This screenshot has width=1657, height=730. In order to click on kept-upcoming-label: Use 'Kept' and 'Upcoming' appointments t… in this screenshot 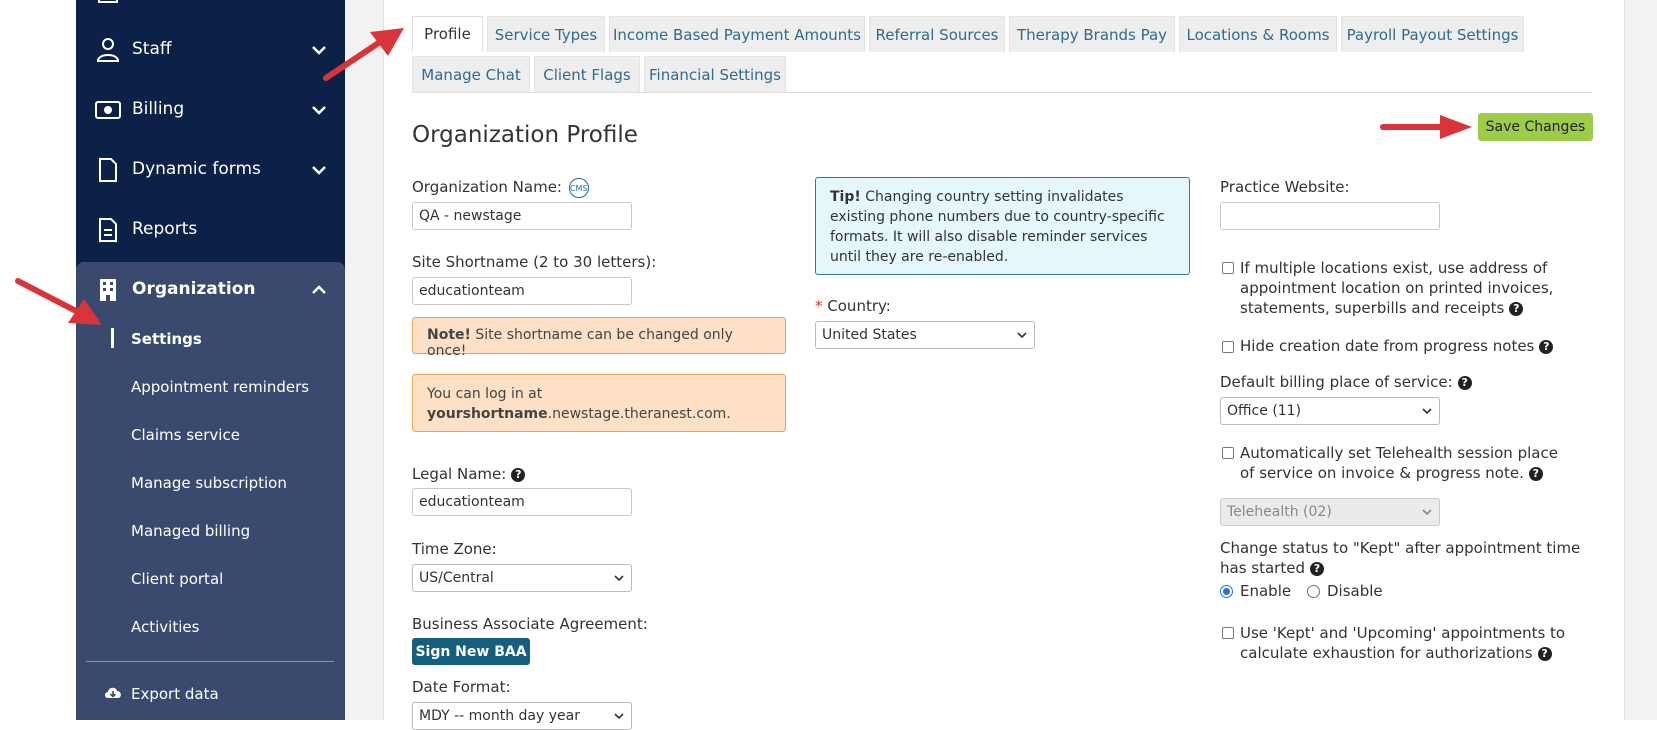, I will do `click(1405, 643)`.